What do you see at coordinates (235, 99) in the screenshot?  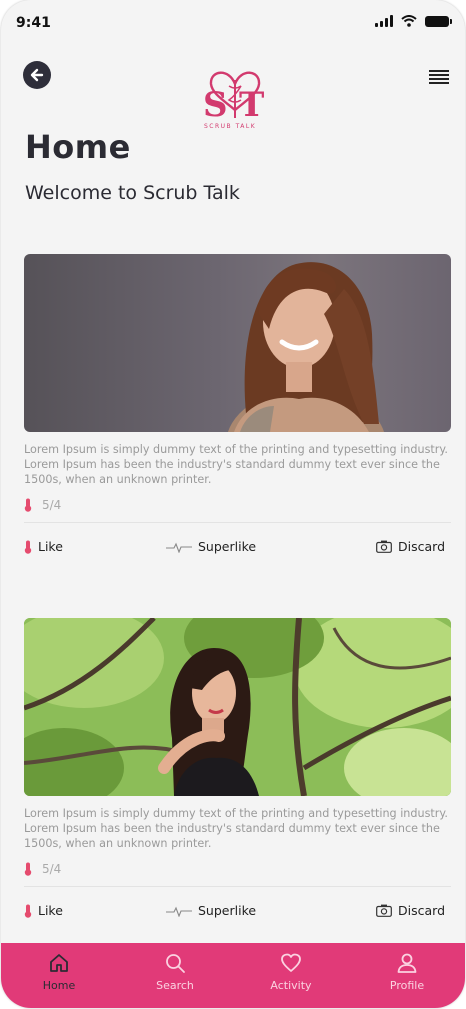 I see `scrub-talk-logo: S T SCRUB TALK` at bounding box center [235, 99].